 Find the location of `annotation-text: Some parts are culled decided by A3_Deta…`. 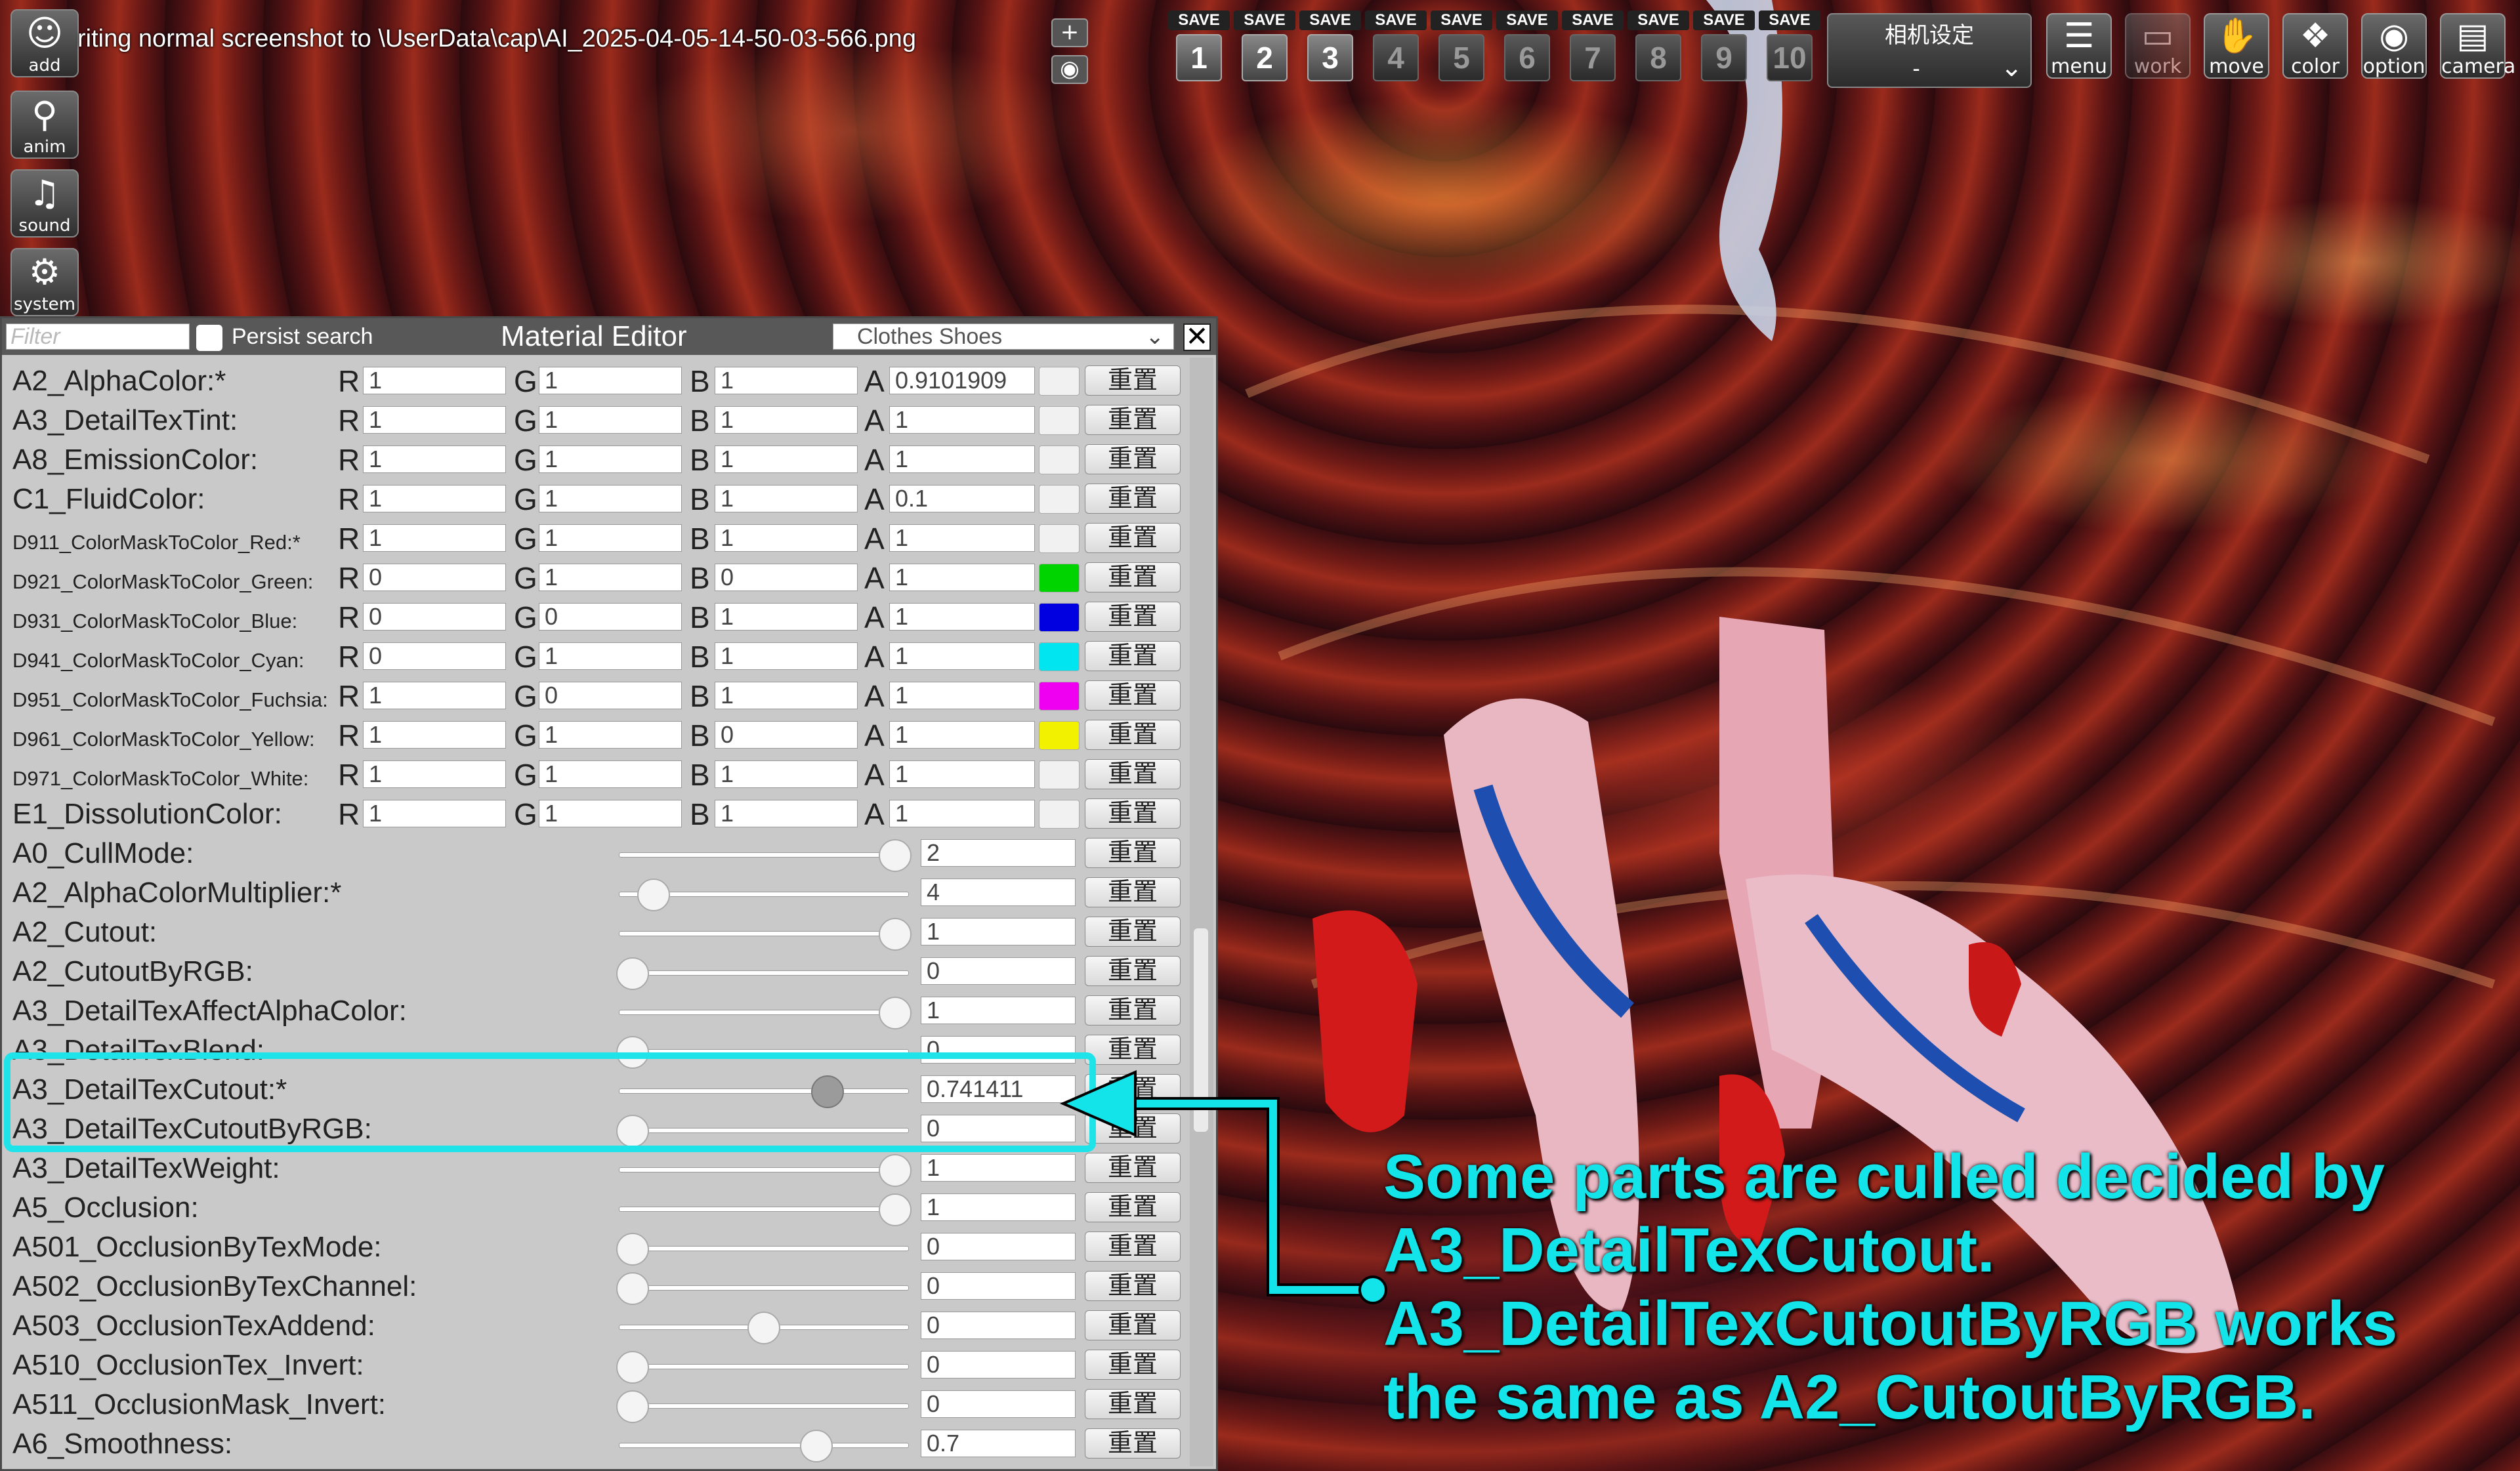

annotation-text: Some parts are culled decided by A3_Deta… is located at coordinates (1947, 1287).